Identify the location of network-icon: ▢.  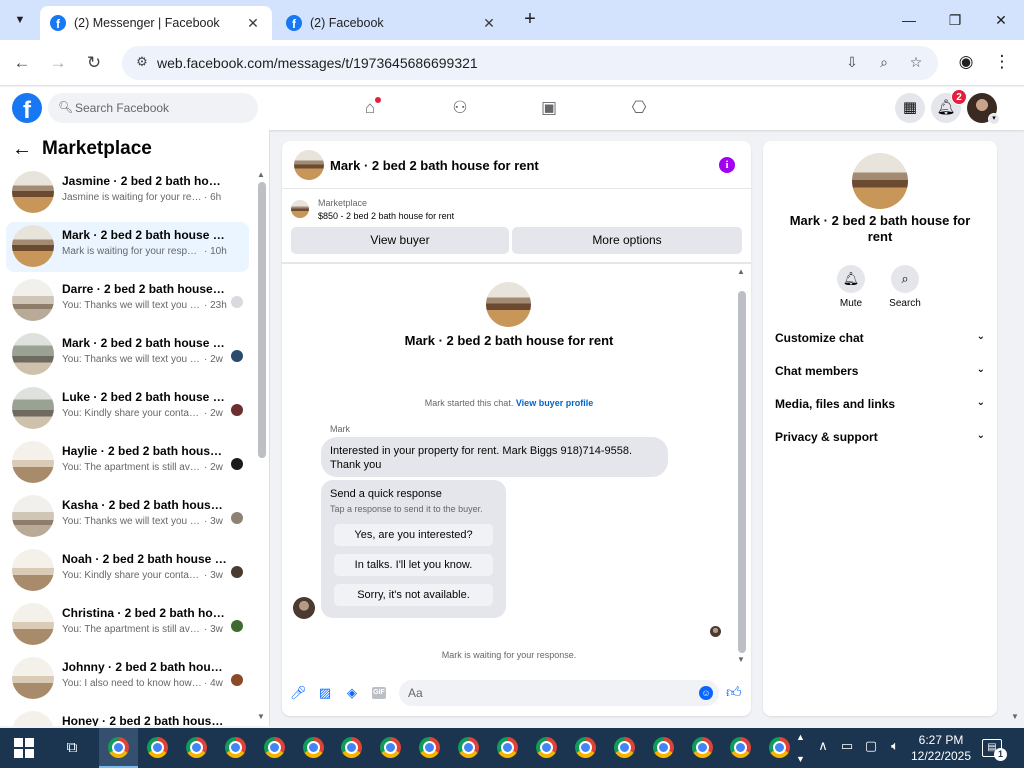
(871, 746).